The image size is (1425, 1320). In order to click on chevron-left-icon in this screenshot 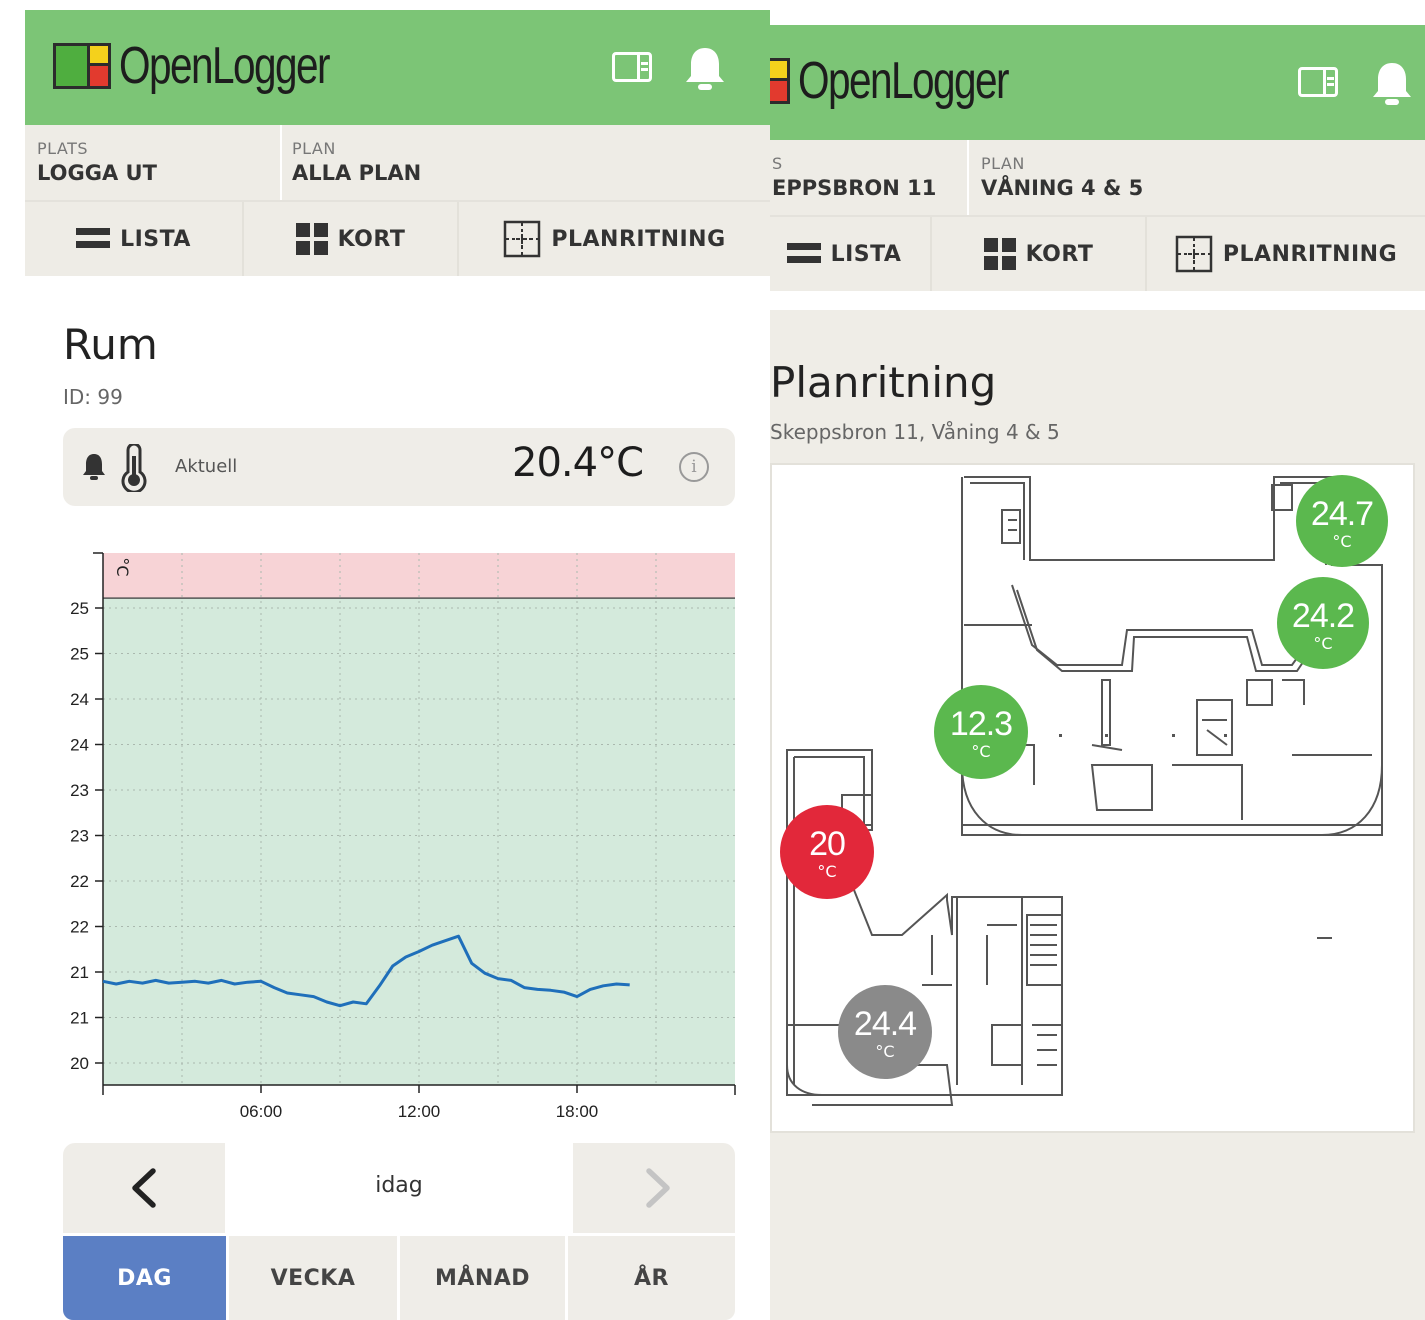, I will do `click(144, 1188)`.